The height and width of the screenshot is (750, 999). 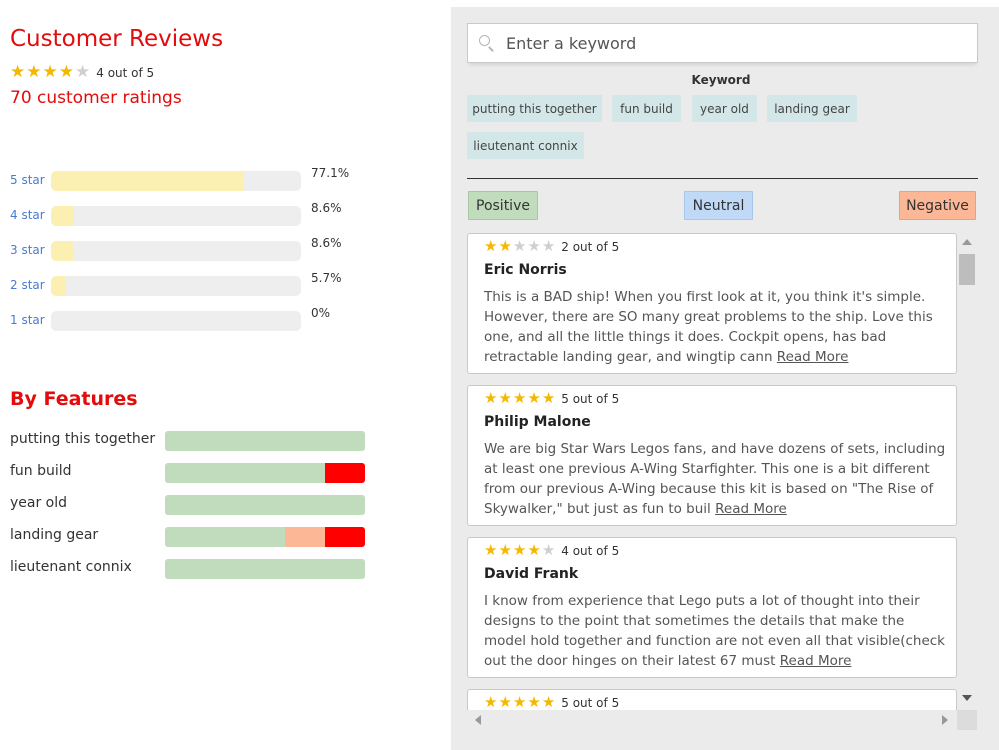 What do you see at coordinates (41, 471) in the screenshot?
I see `feature-label: fun build` at bounding box center [41, 471].